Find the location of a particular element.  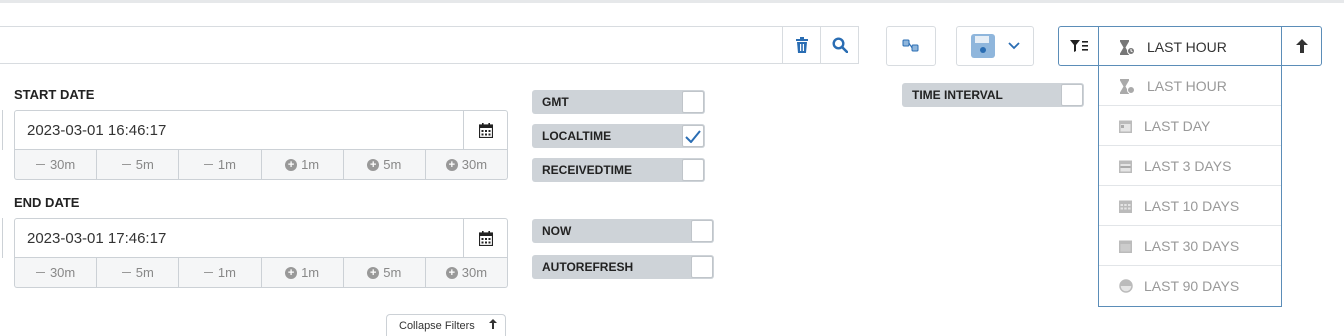

start-plus-1m-button: +1m is located at coordinates (303, 164).